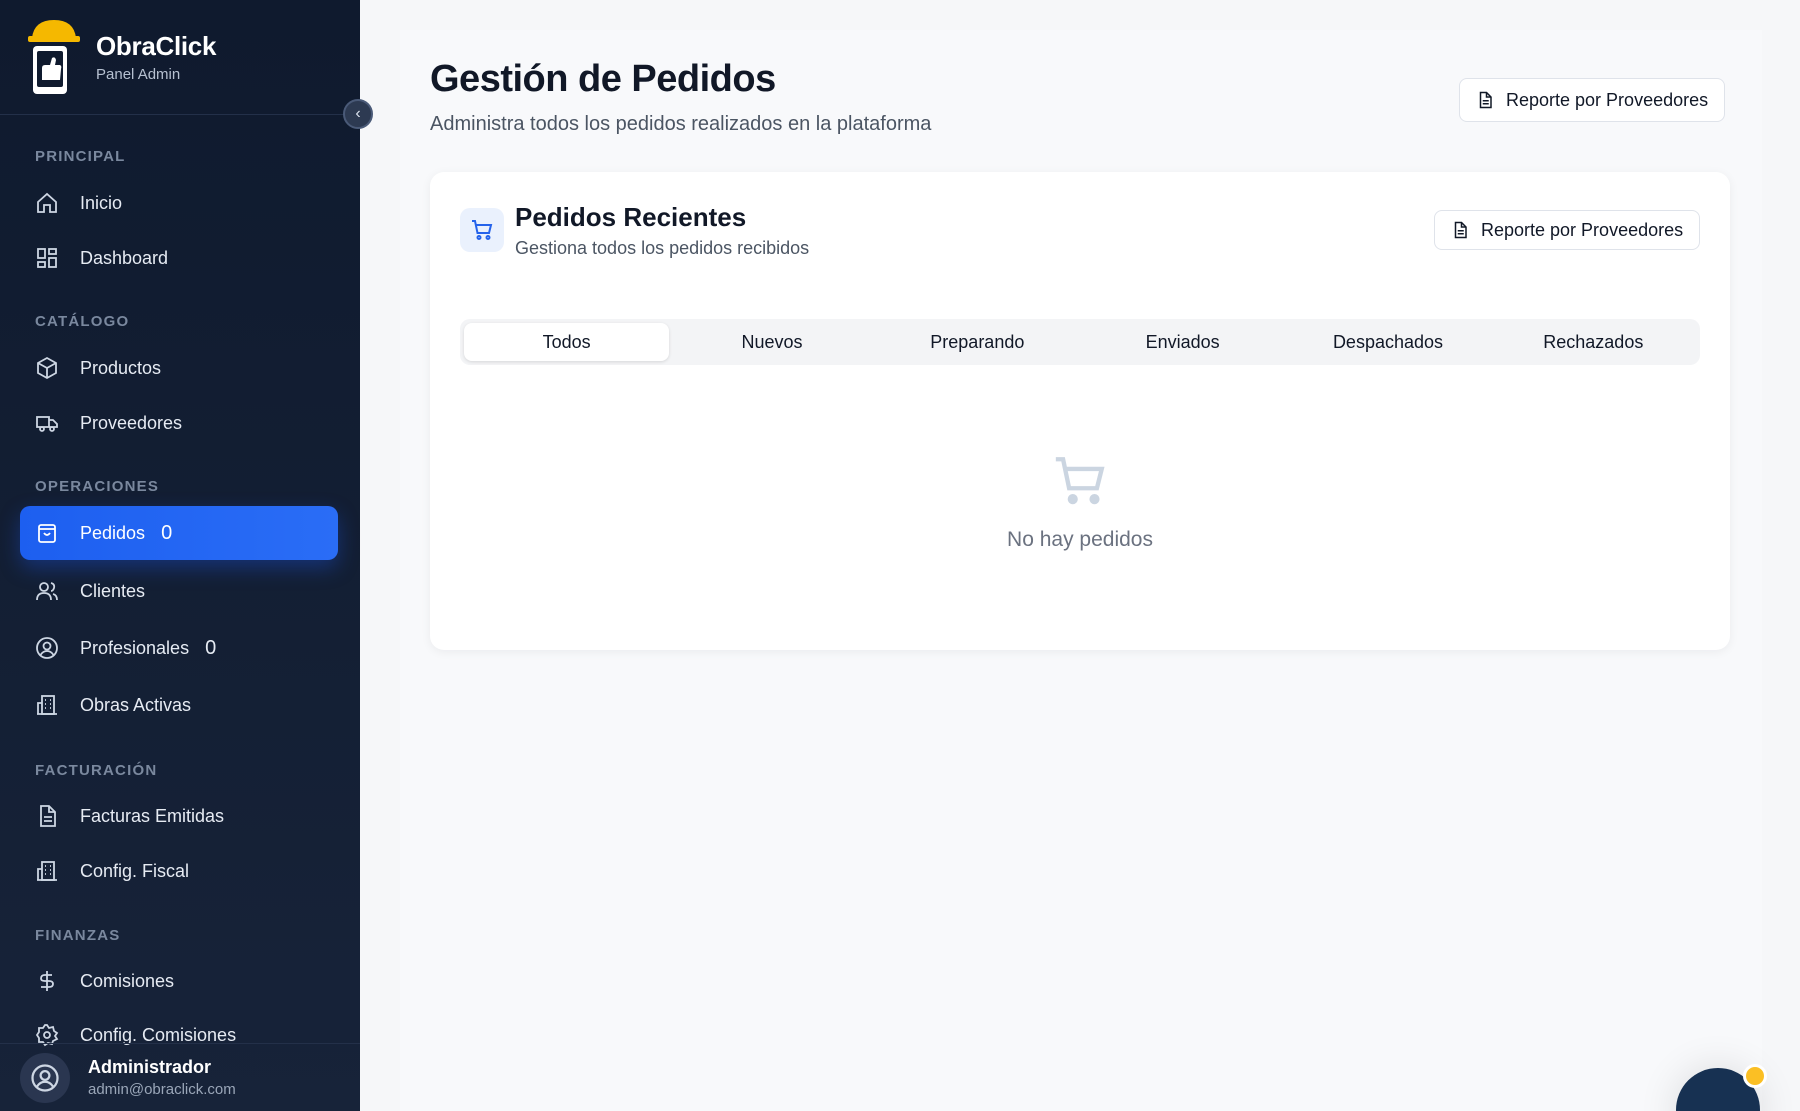 This screenshot has width=1800, height=1111. What do you see at coordinates (80, 156) in the screenshot?
I see `section-principal: PRINCIPAL` at bounding box center [80, 156].